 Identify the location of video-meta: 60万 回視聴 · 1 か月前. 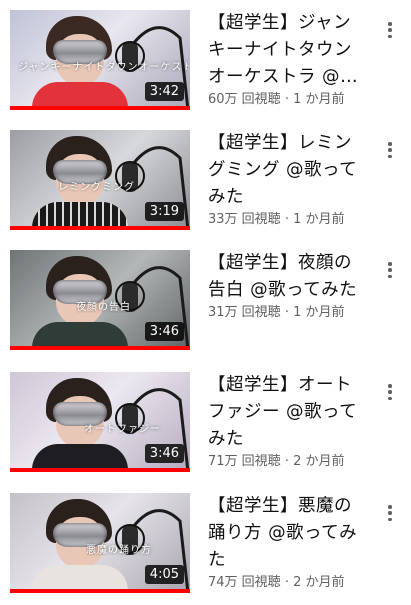
(288, 99).